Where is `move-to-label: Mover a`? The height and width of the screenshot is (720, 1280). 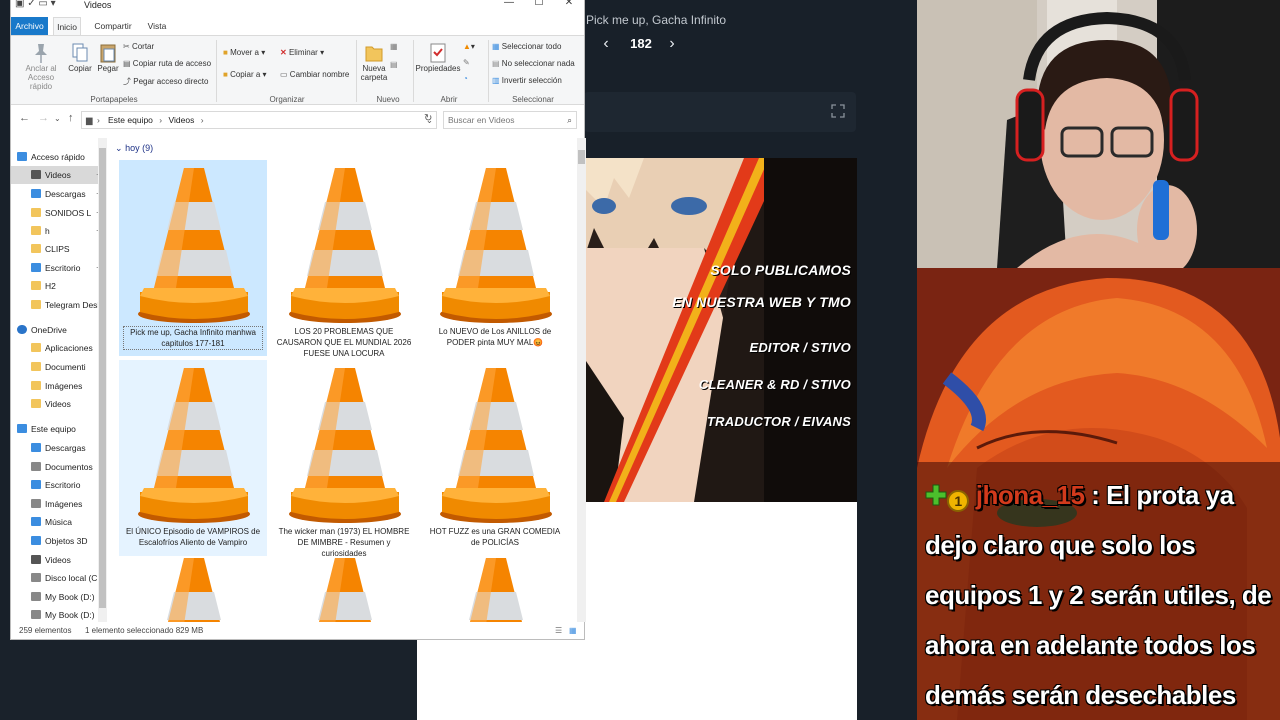
move-to-label: Mover a is located at coordinates (244, 52).